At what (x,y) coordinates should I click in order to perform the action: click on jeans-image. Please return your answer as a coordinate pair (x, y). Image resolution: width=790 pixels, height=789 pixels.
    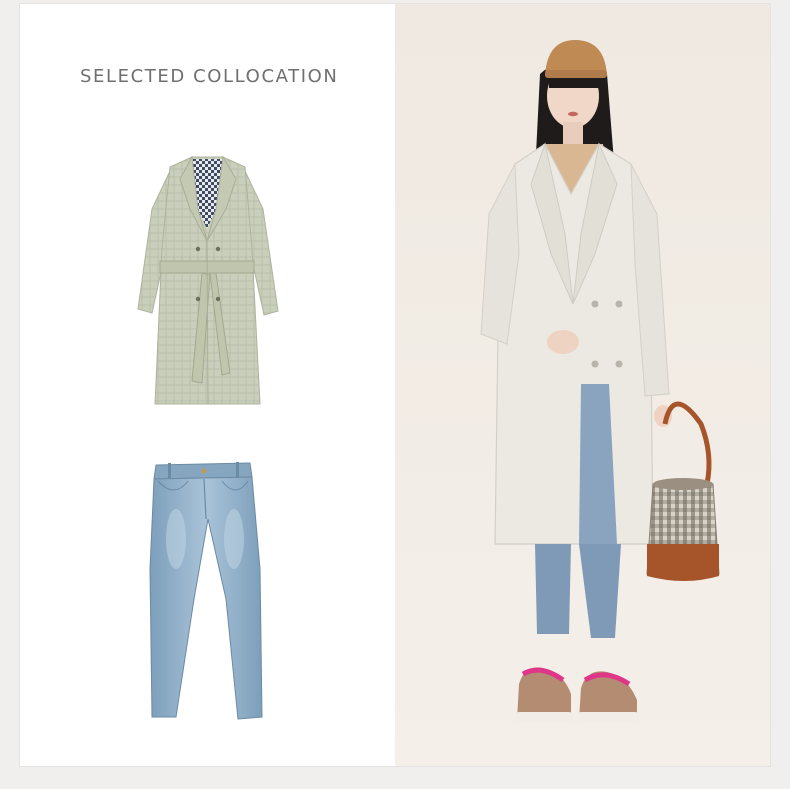
    Looking at the image, I should click on (206, 591).